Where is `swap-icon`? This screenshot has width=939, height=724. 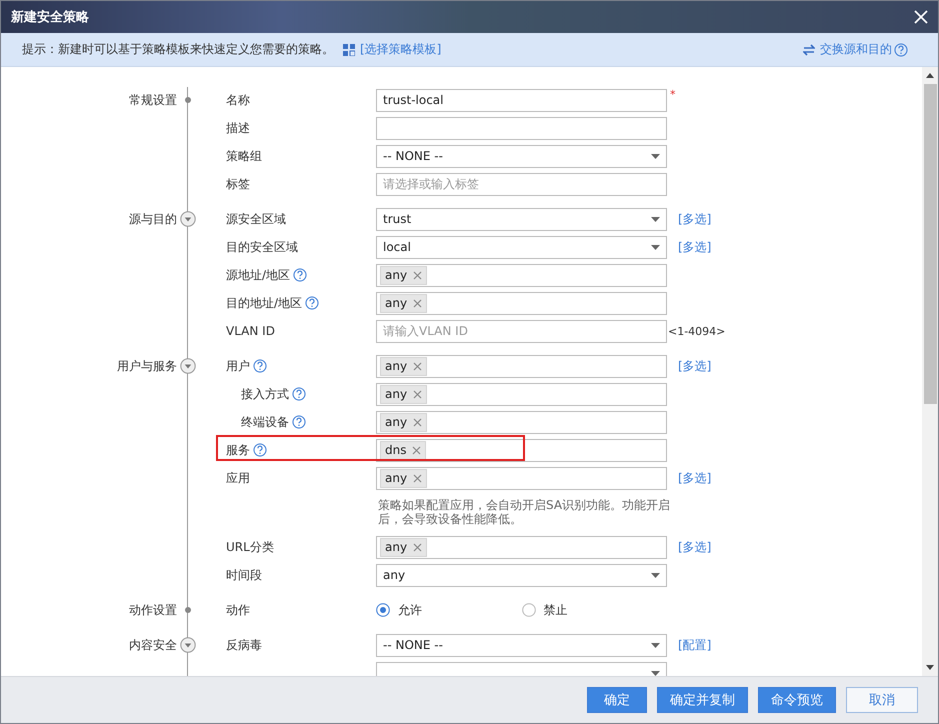 swap-icon is located at coordinates (809, 50).